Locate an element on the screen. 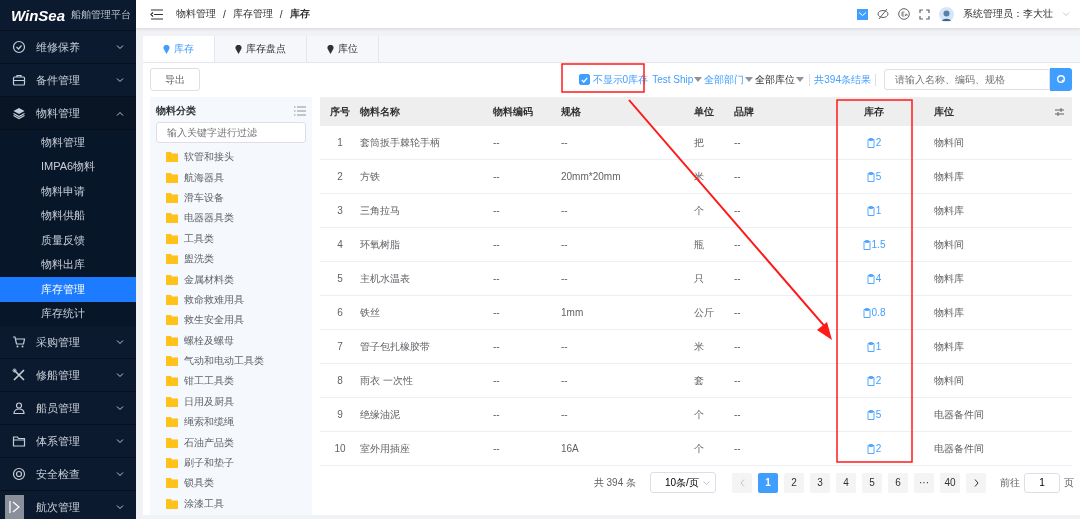  sidebar-subitem: 物料供船 is located at coordinates (68, 215).